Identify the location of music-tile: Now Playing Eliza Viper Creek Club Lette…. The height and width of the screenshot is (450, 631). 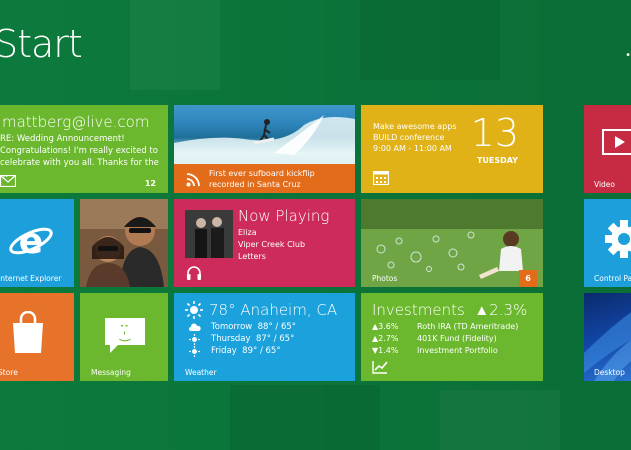
(264, 243).